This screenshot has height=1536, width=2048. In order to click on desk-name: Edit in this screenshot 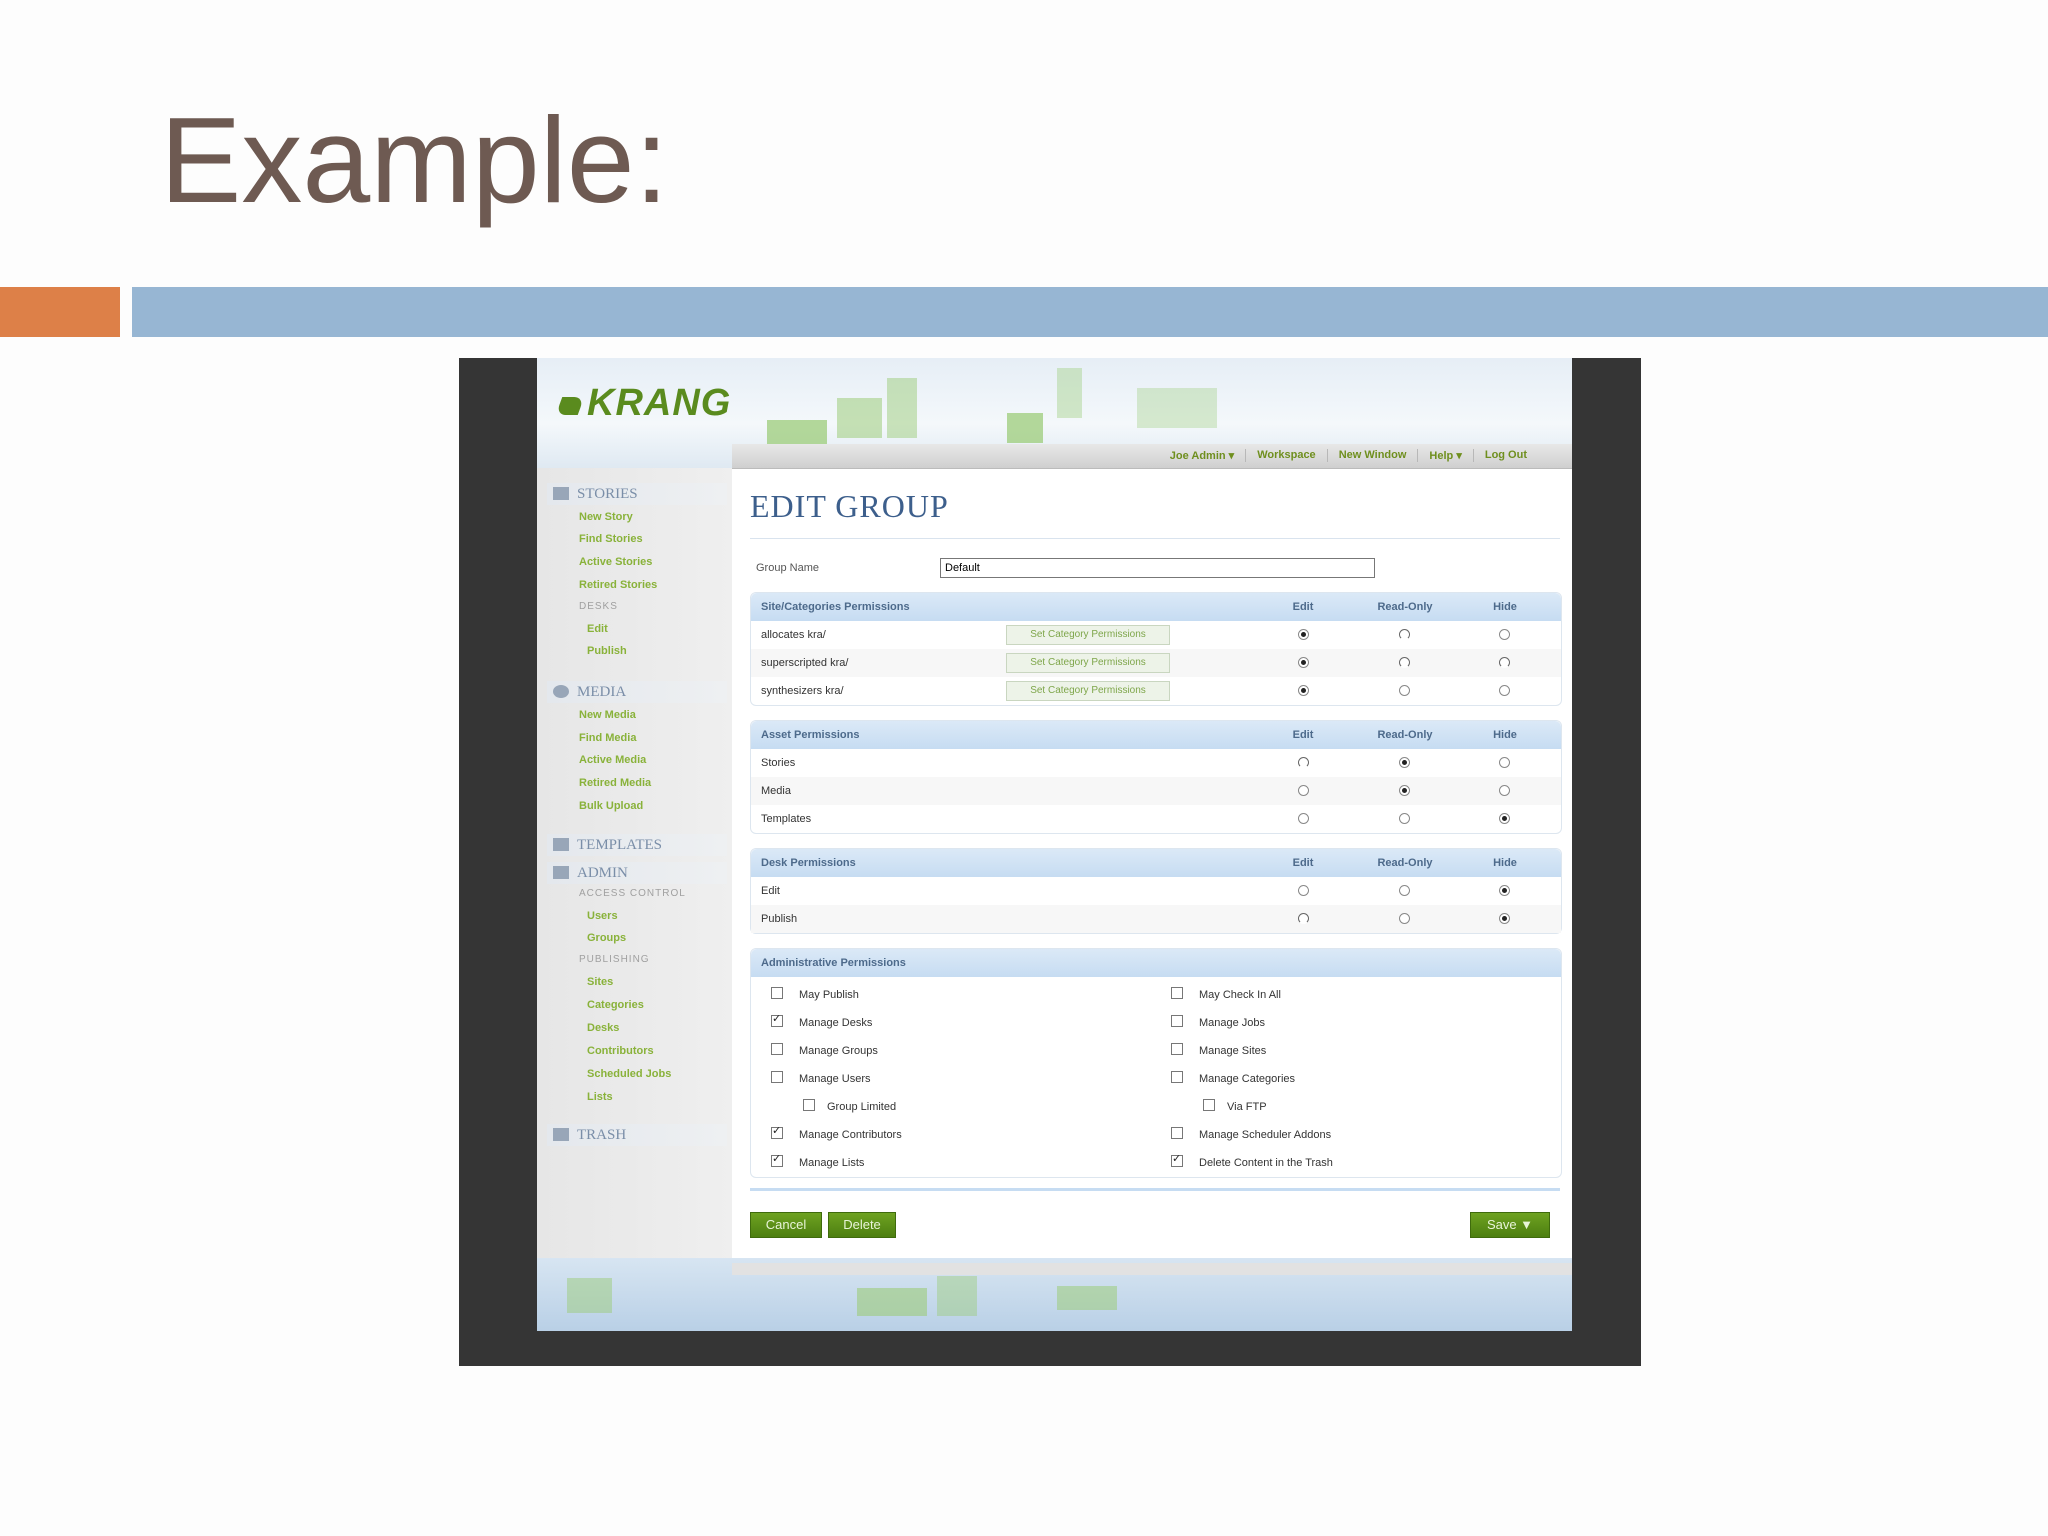, I will do `click(770, 891)`.